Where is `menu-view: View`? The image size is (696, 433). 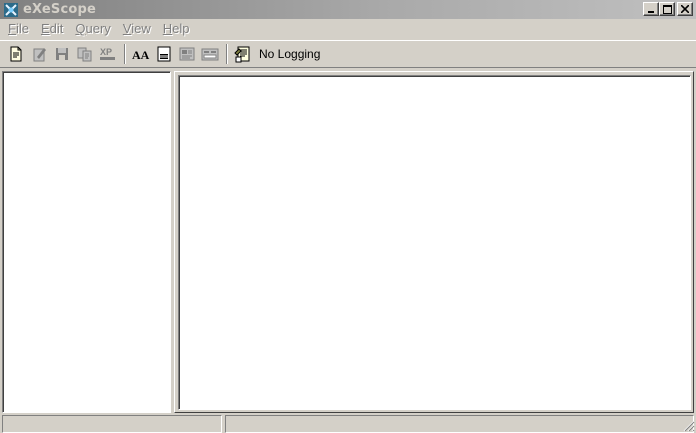
menu-view: View is located at coordinates (137, 28).